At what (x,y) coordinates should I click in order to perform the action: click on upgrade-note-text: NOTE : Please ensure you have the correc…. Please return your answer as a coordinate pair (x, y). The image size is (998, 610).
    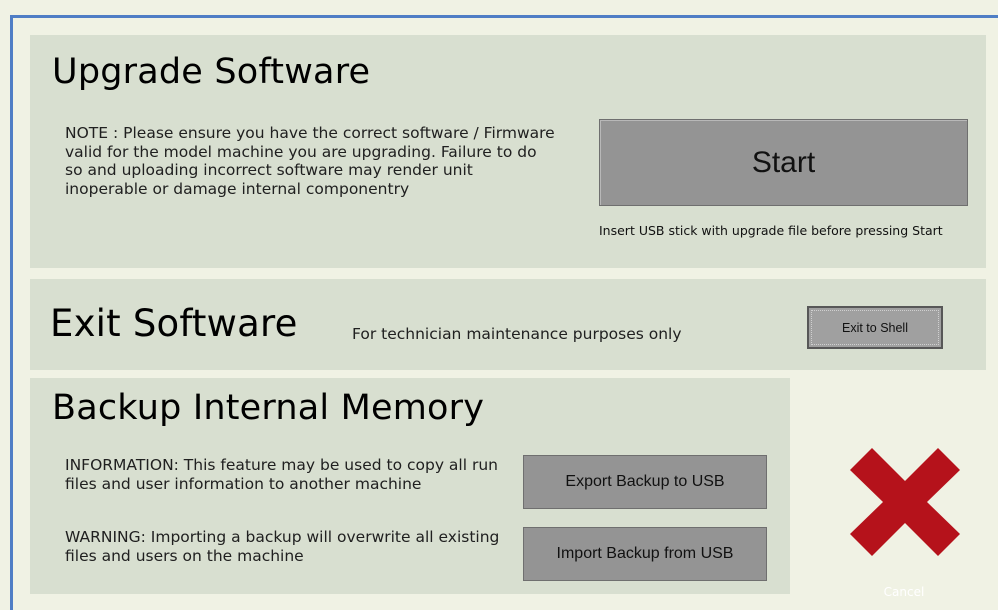
    Looking at the image, I should click on (310, 161).